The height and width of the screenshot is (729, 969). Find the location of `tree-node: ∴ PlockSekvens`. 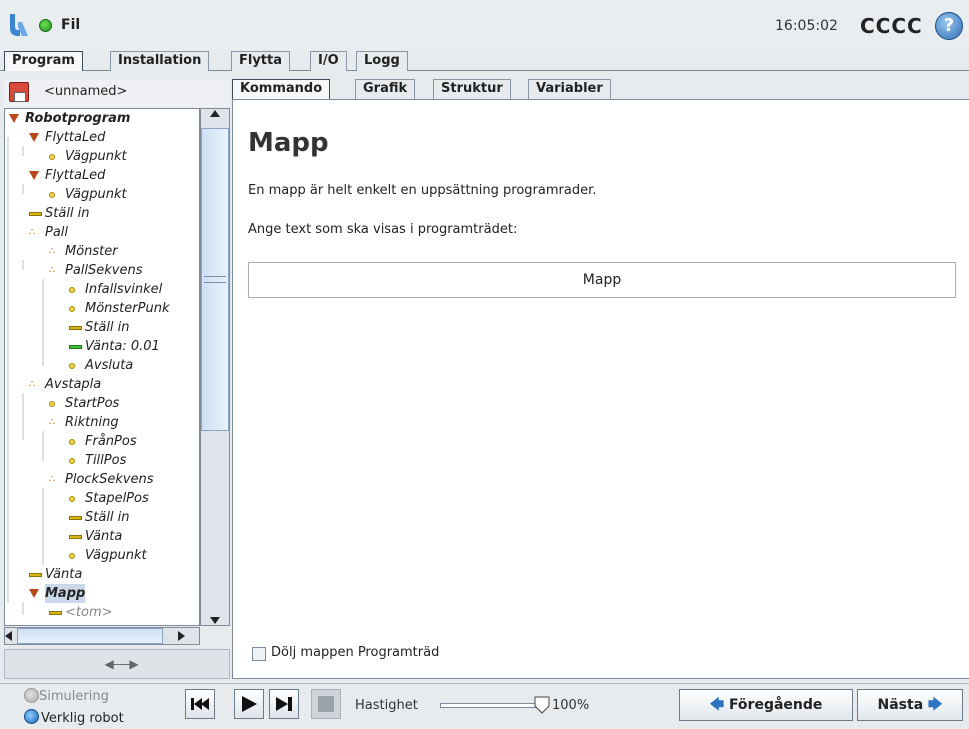

tree-node: ∴ PlockSekvens is located at coordinates (102, 479).